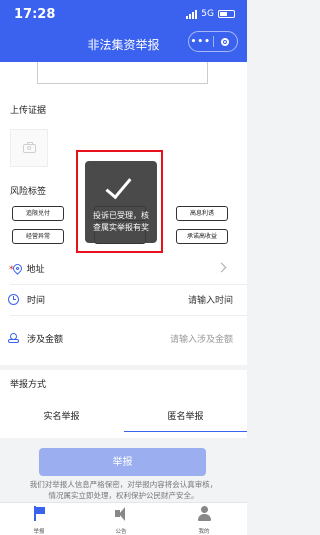  Describe the element at coordinates (123, 338) in the screenshot. I see `amount-row: 涉及金额 请输入涉及金额` at that location.